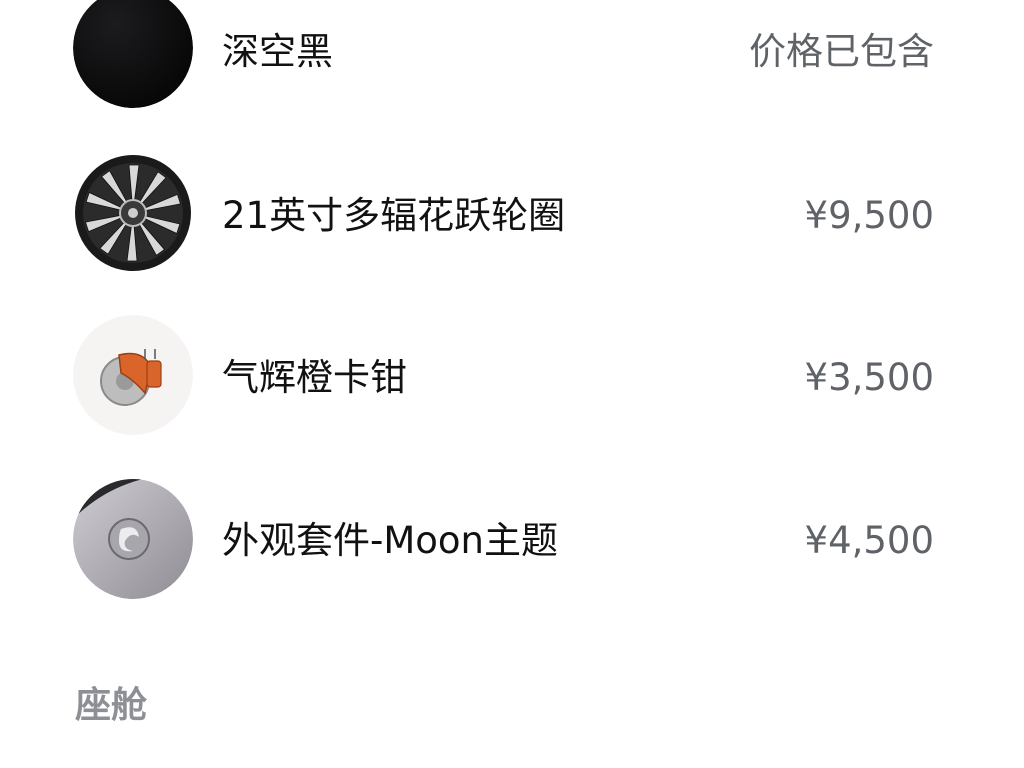  What do you see at coordinates (133, 213) in the screenshot?
I see `wheel-rim-icon` at bounding box center [133, 213].